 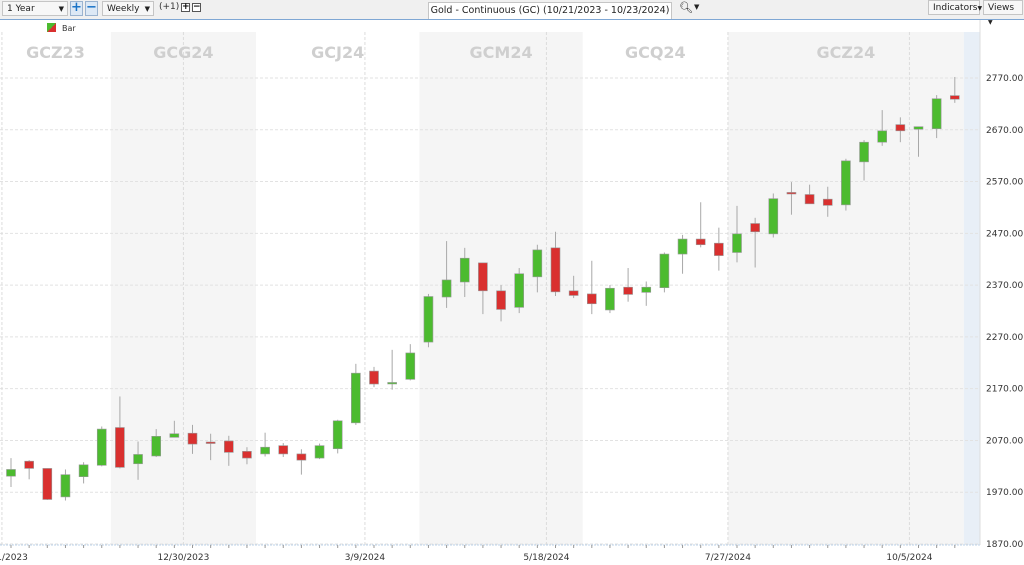 I want to click on contract-label: GCG24, so click(x=183, y=52).